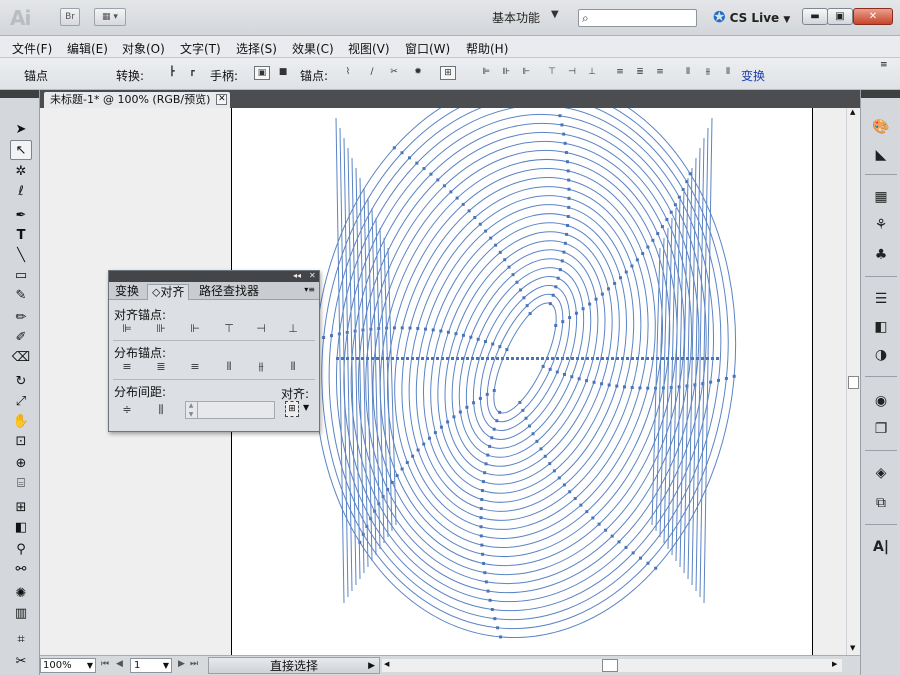 The height and width of the screenshot is (675, 900). Describe the element at coordinates (21, 236) in the screenshot. I see `type-tool-icon: T` at that location.